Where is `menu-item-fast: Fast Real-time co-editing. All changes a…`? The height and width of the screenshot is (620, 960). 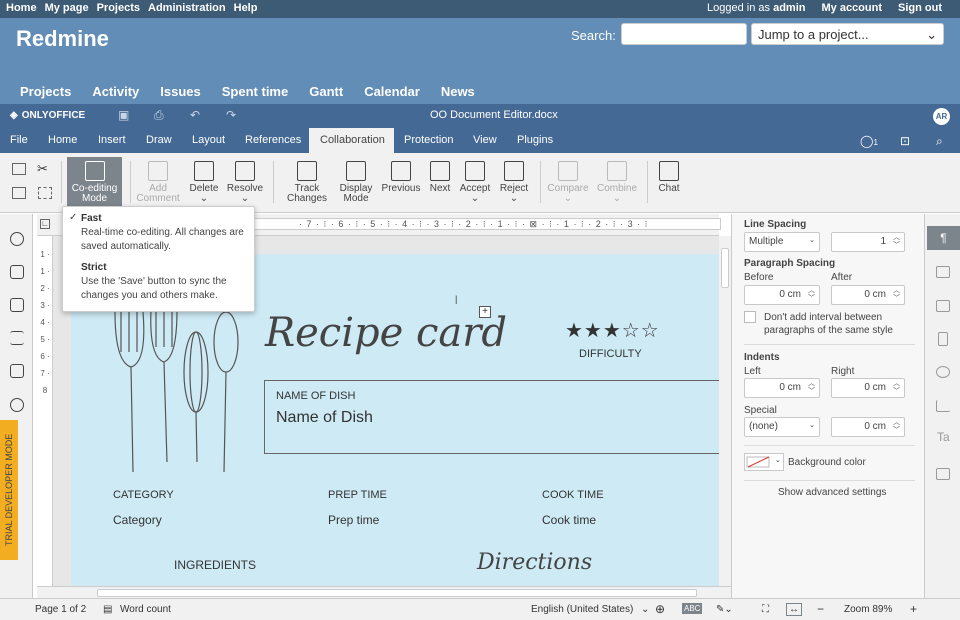
menu-item-fast: Fast Real-time co-editing. All changes a… is located at coordinates (167, 233).